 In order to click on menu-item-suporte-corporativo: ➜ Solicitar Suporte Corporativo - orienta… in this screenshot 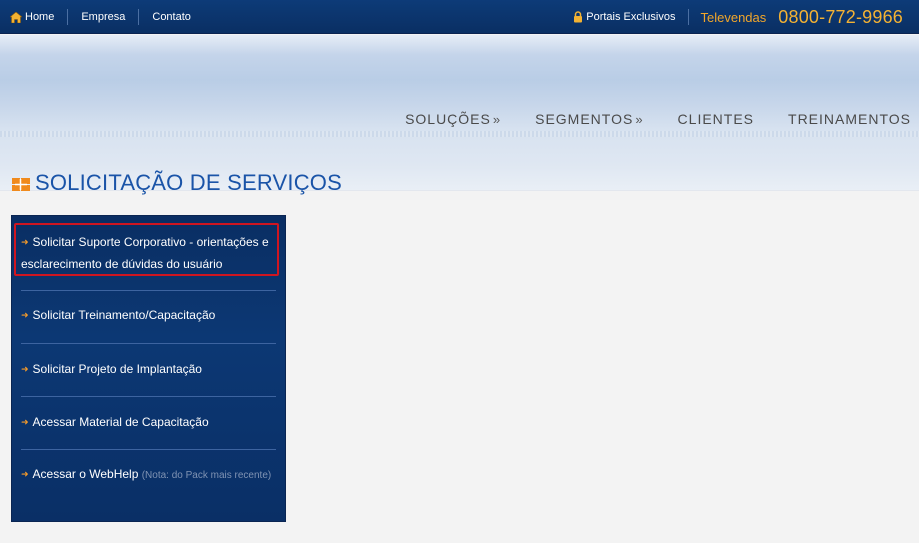, I will do `click(150, 253)`.